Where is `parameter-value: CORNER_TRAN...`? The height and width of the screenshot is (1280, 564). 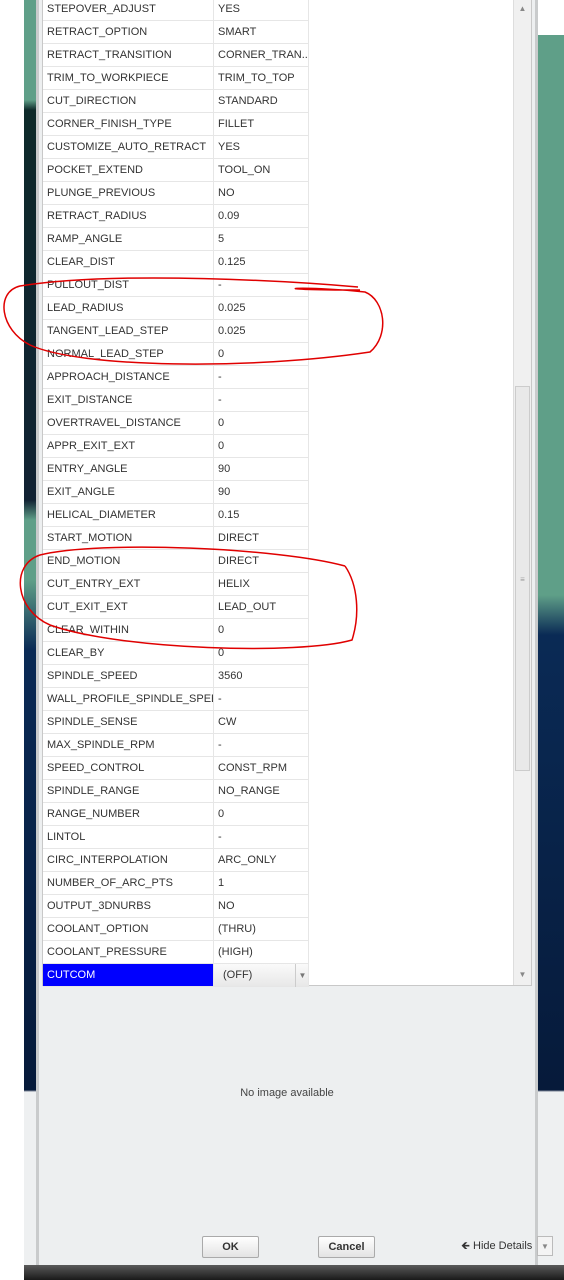 parameter-value: CORNER_TRAN... is located at coordinates (261, 55).